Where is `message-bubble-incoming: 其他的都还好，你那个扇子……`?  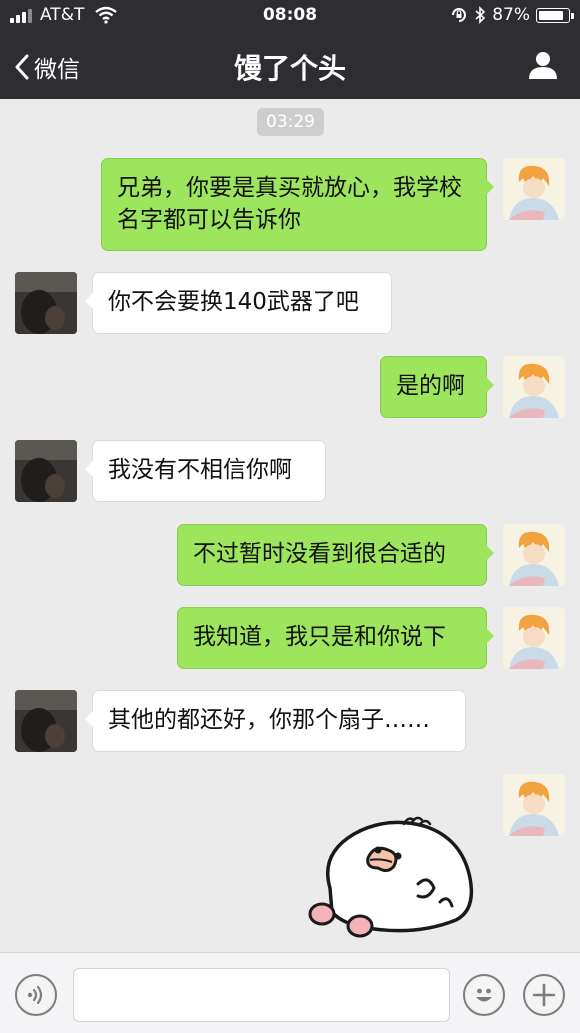
message-bubble-incoming: 其他的都还好，你那个扇子…… is located at coordinates (275, 721).